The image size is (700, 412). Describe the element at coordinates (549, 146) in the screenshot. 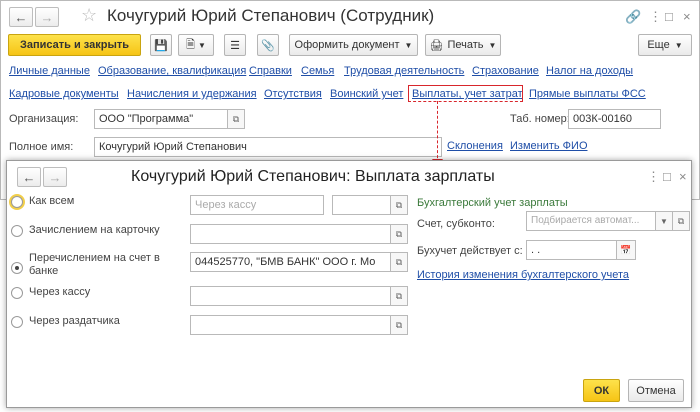

I see `link-change-fio: Изменить ФИО` at that location.